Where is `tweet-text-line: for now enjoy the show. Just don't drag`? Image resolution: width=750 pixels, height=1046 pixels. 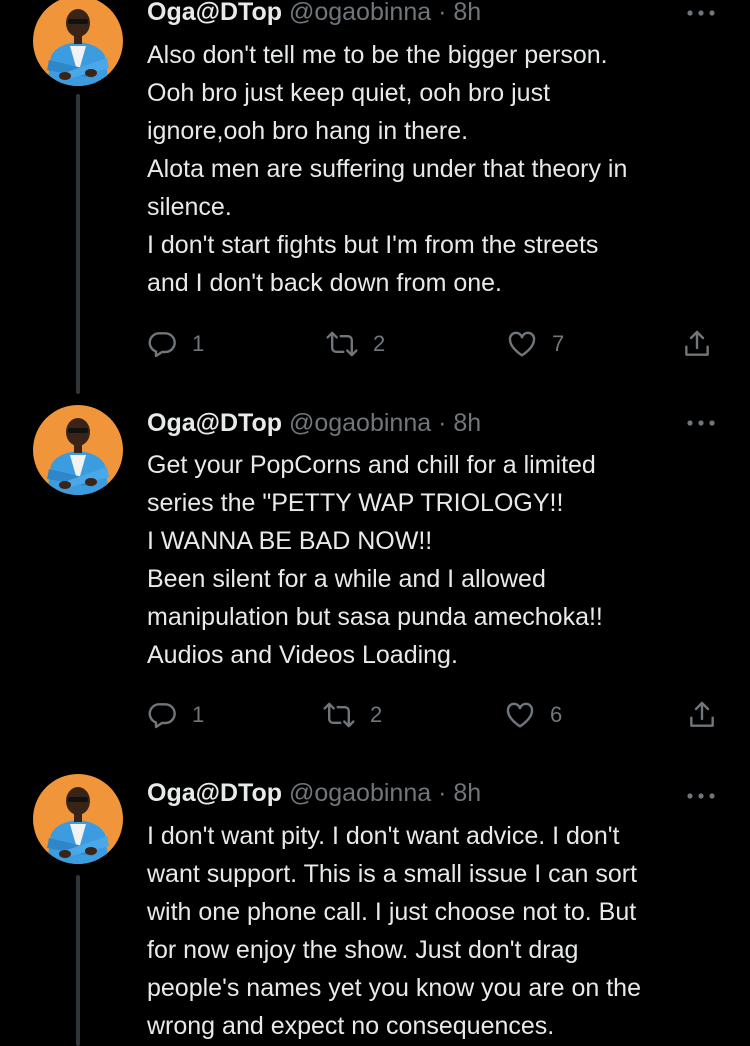
tweet-text-line: for now enjoy the show. Just don't drag is located at coordinates (363, 950).